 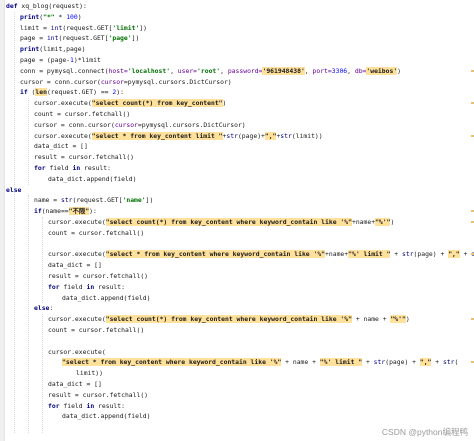 I want to click on code-token: ]), so click(x=143, y=27).